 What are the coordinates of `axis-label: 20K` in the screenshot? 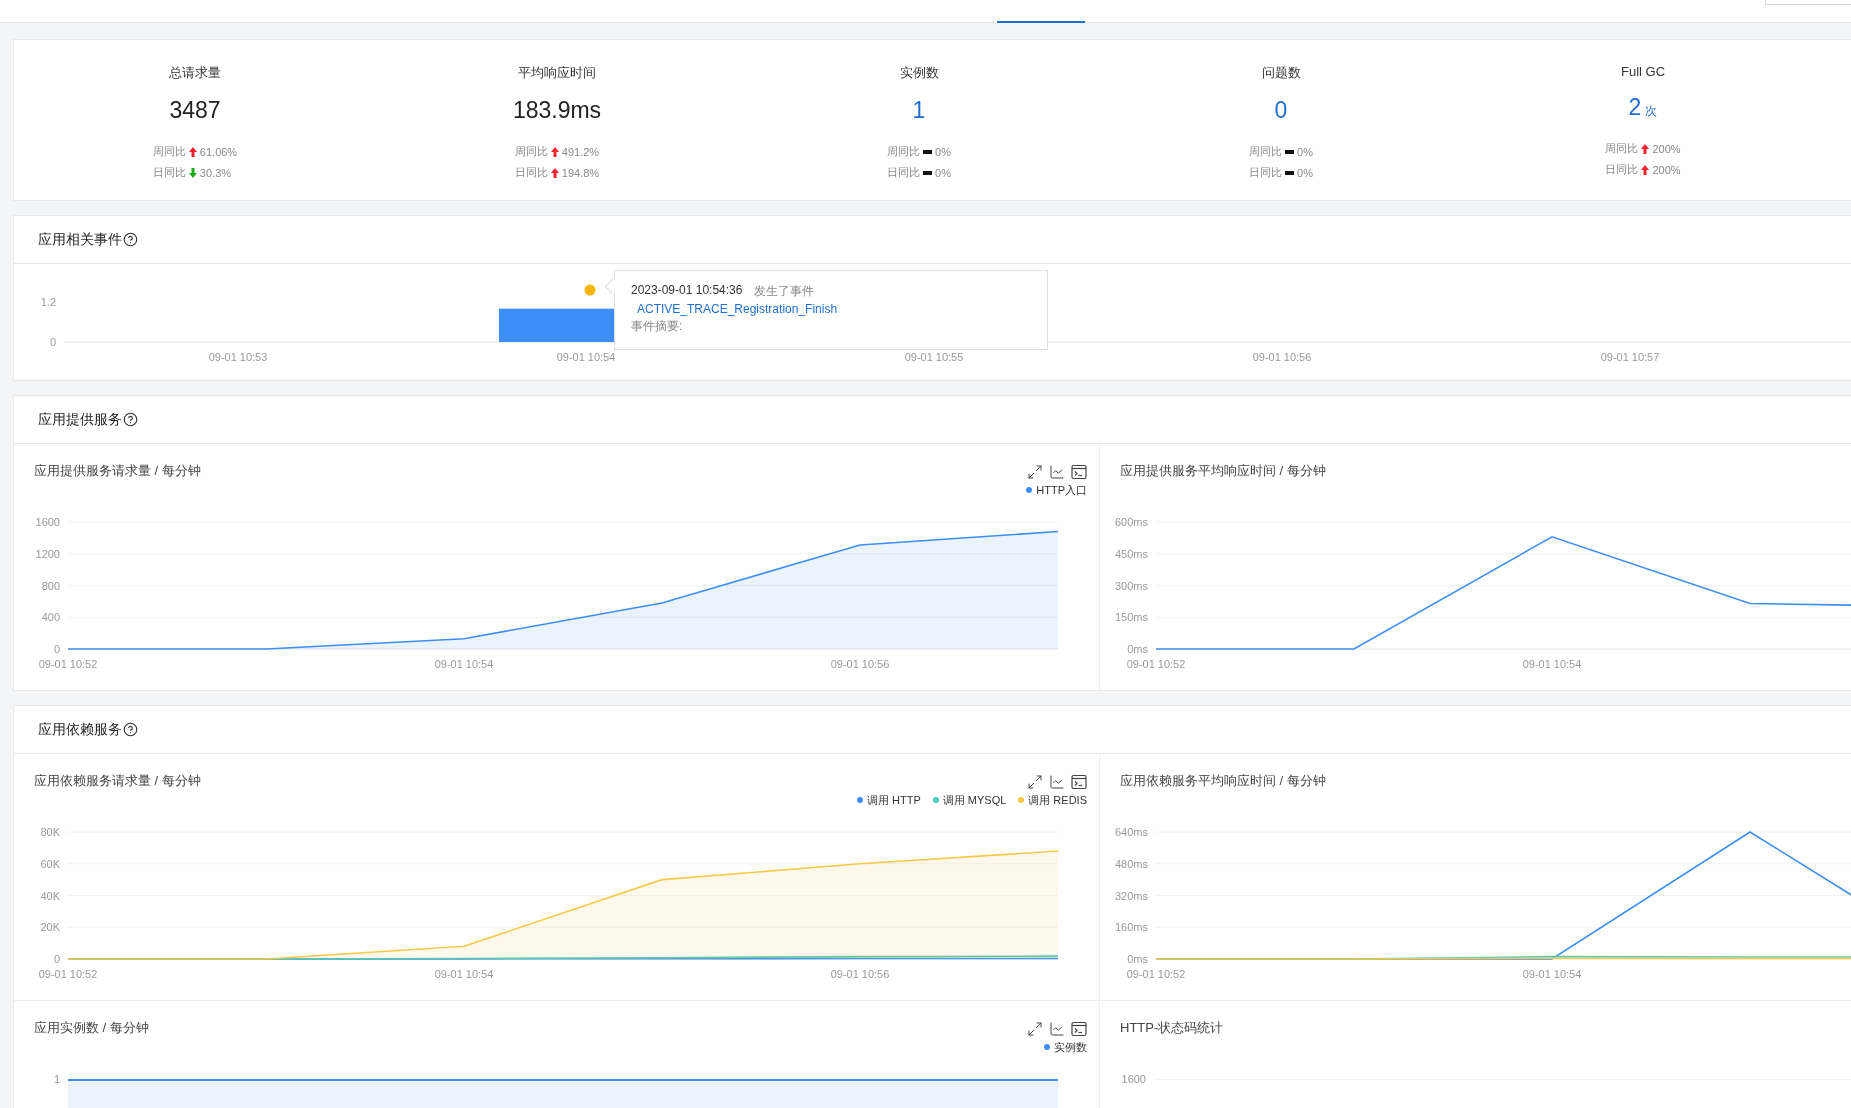 It's located at (50, 927).